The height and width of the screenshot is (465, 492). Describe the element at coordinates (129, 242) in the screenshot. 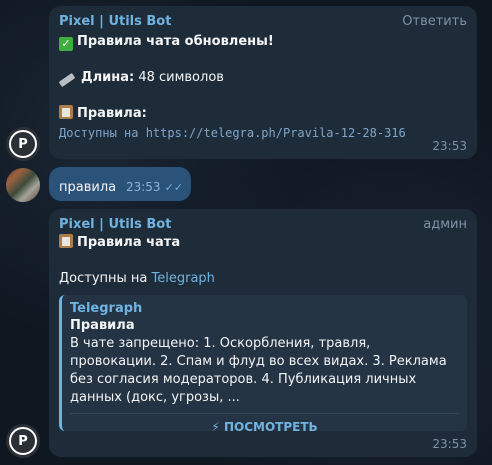

I see `rules-title: Правила чата` at that location.